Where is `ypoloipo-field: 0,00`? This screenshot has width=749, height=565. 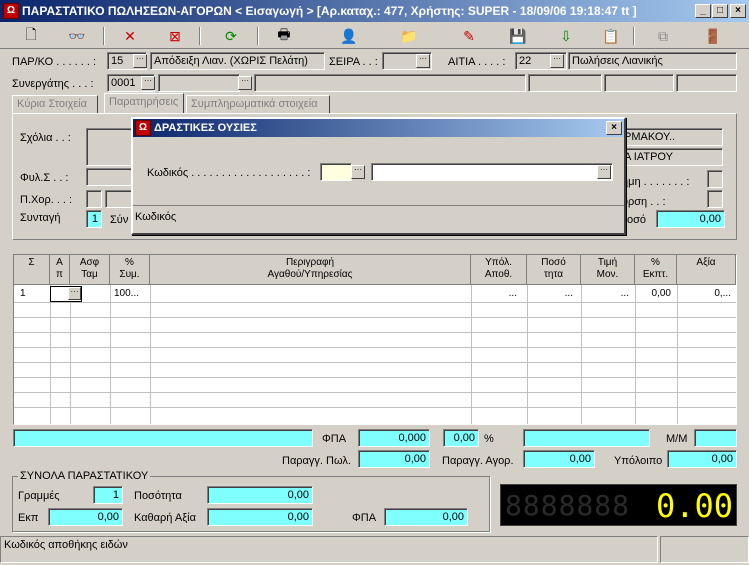 ypoloipo-field: 0,00 is located at coordinates (702, 459).